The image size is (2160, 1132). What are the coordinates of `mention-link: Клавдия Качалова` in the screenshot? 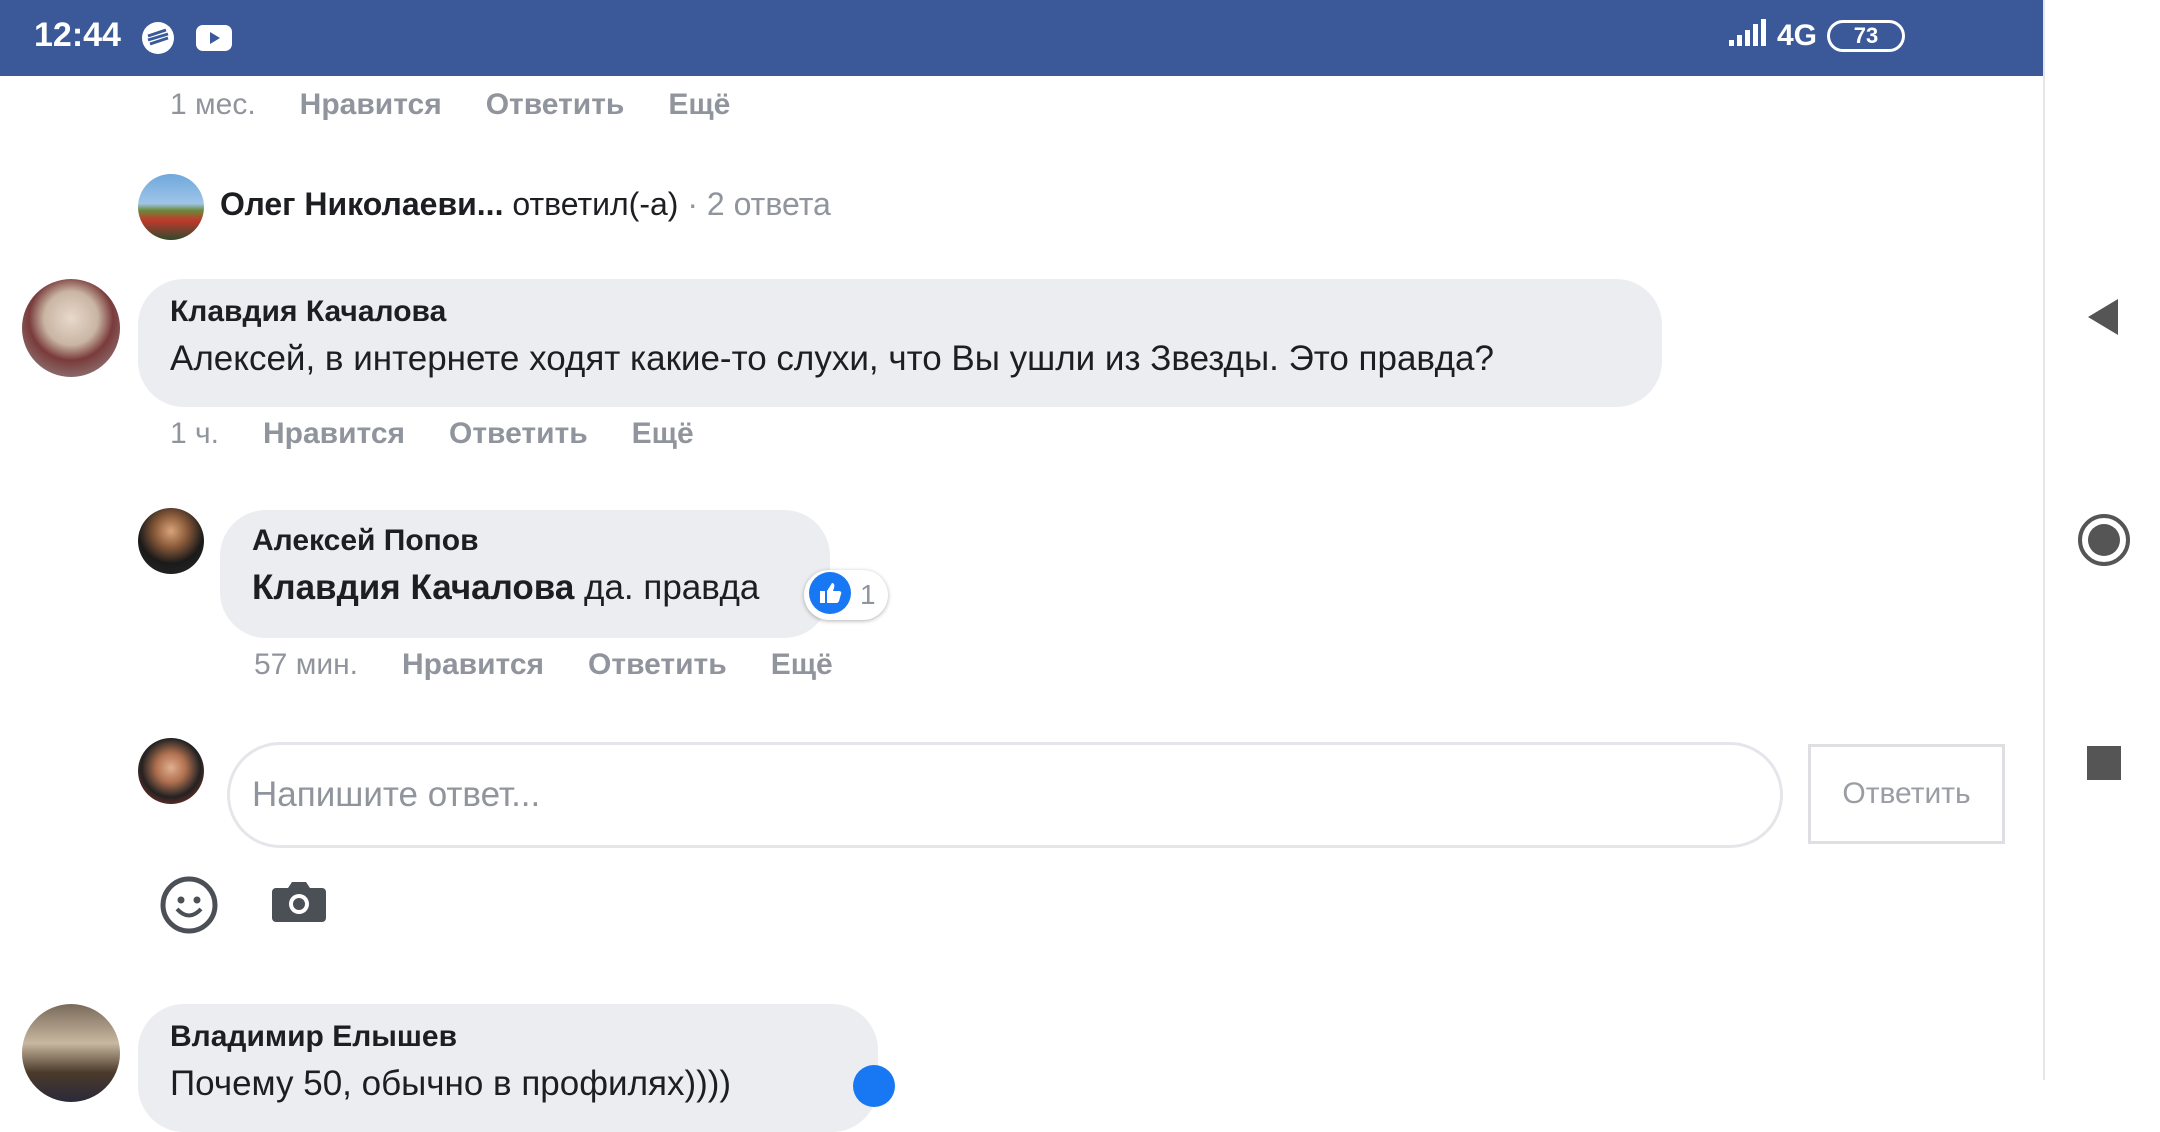 It's located at (413, 587).